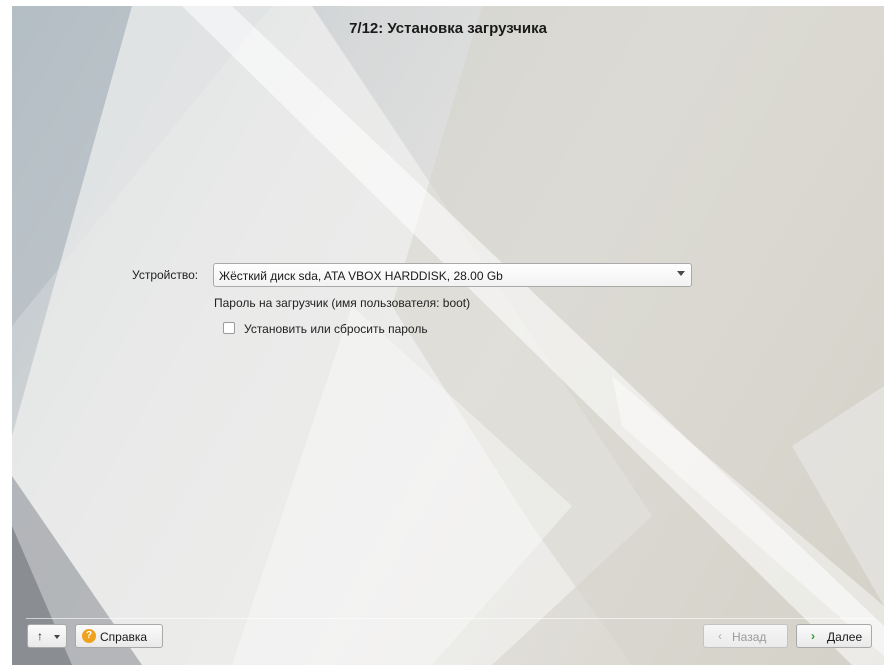 This screenshot has height=665, width=884. Describe the element at coordinates (450, 618) in the screenshot. I see `footer-divider` at that location.